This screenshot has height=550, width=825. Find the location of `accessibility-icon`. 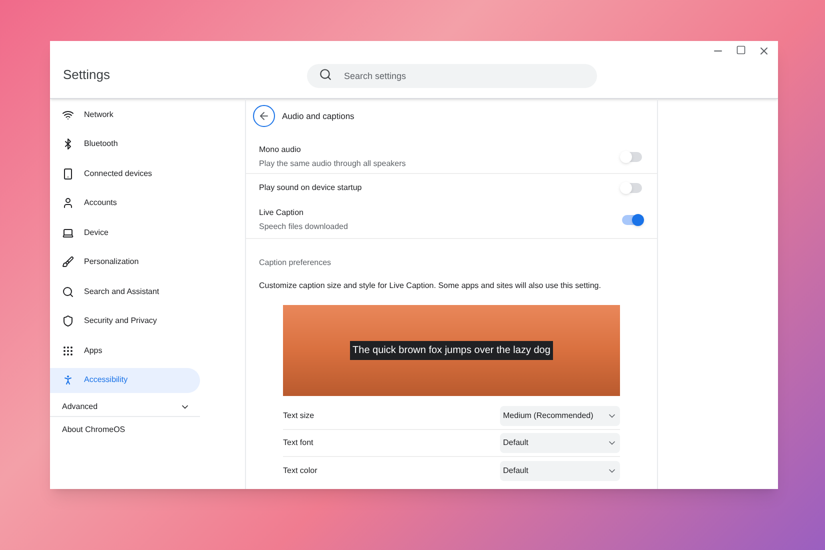

accessibility-icon is located at coordinates (68, 380).